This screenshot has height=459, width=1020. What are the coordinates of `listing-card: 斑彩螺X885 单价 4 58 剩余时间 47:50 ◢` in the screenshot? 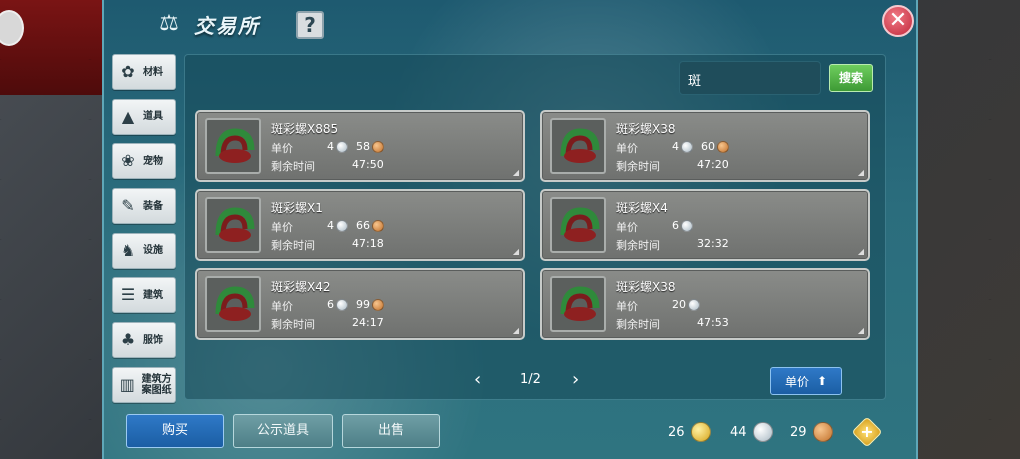 It's located at (360, 146).